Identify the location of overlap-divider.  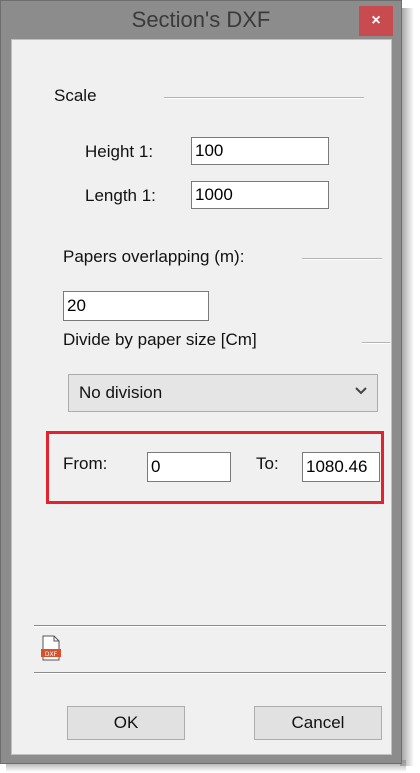
(342, 259).